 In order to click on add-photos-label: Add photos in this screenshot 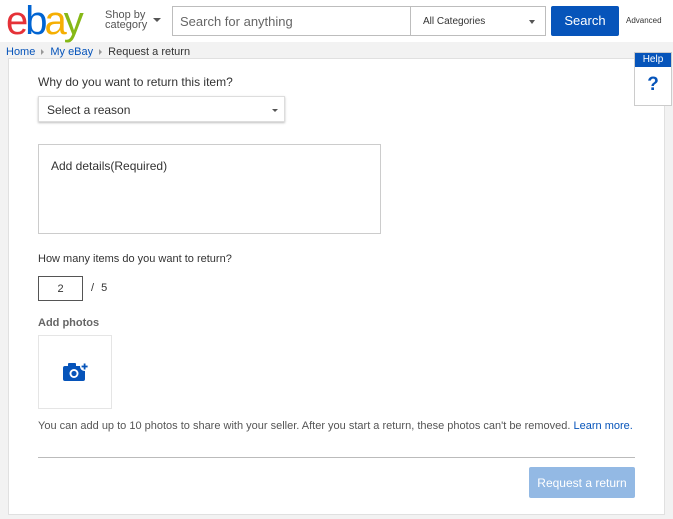, I will do `click(69, 323)`.